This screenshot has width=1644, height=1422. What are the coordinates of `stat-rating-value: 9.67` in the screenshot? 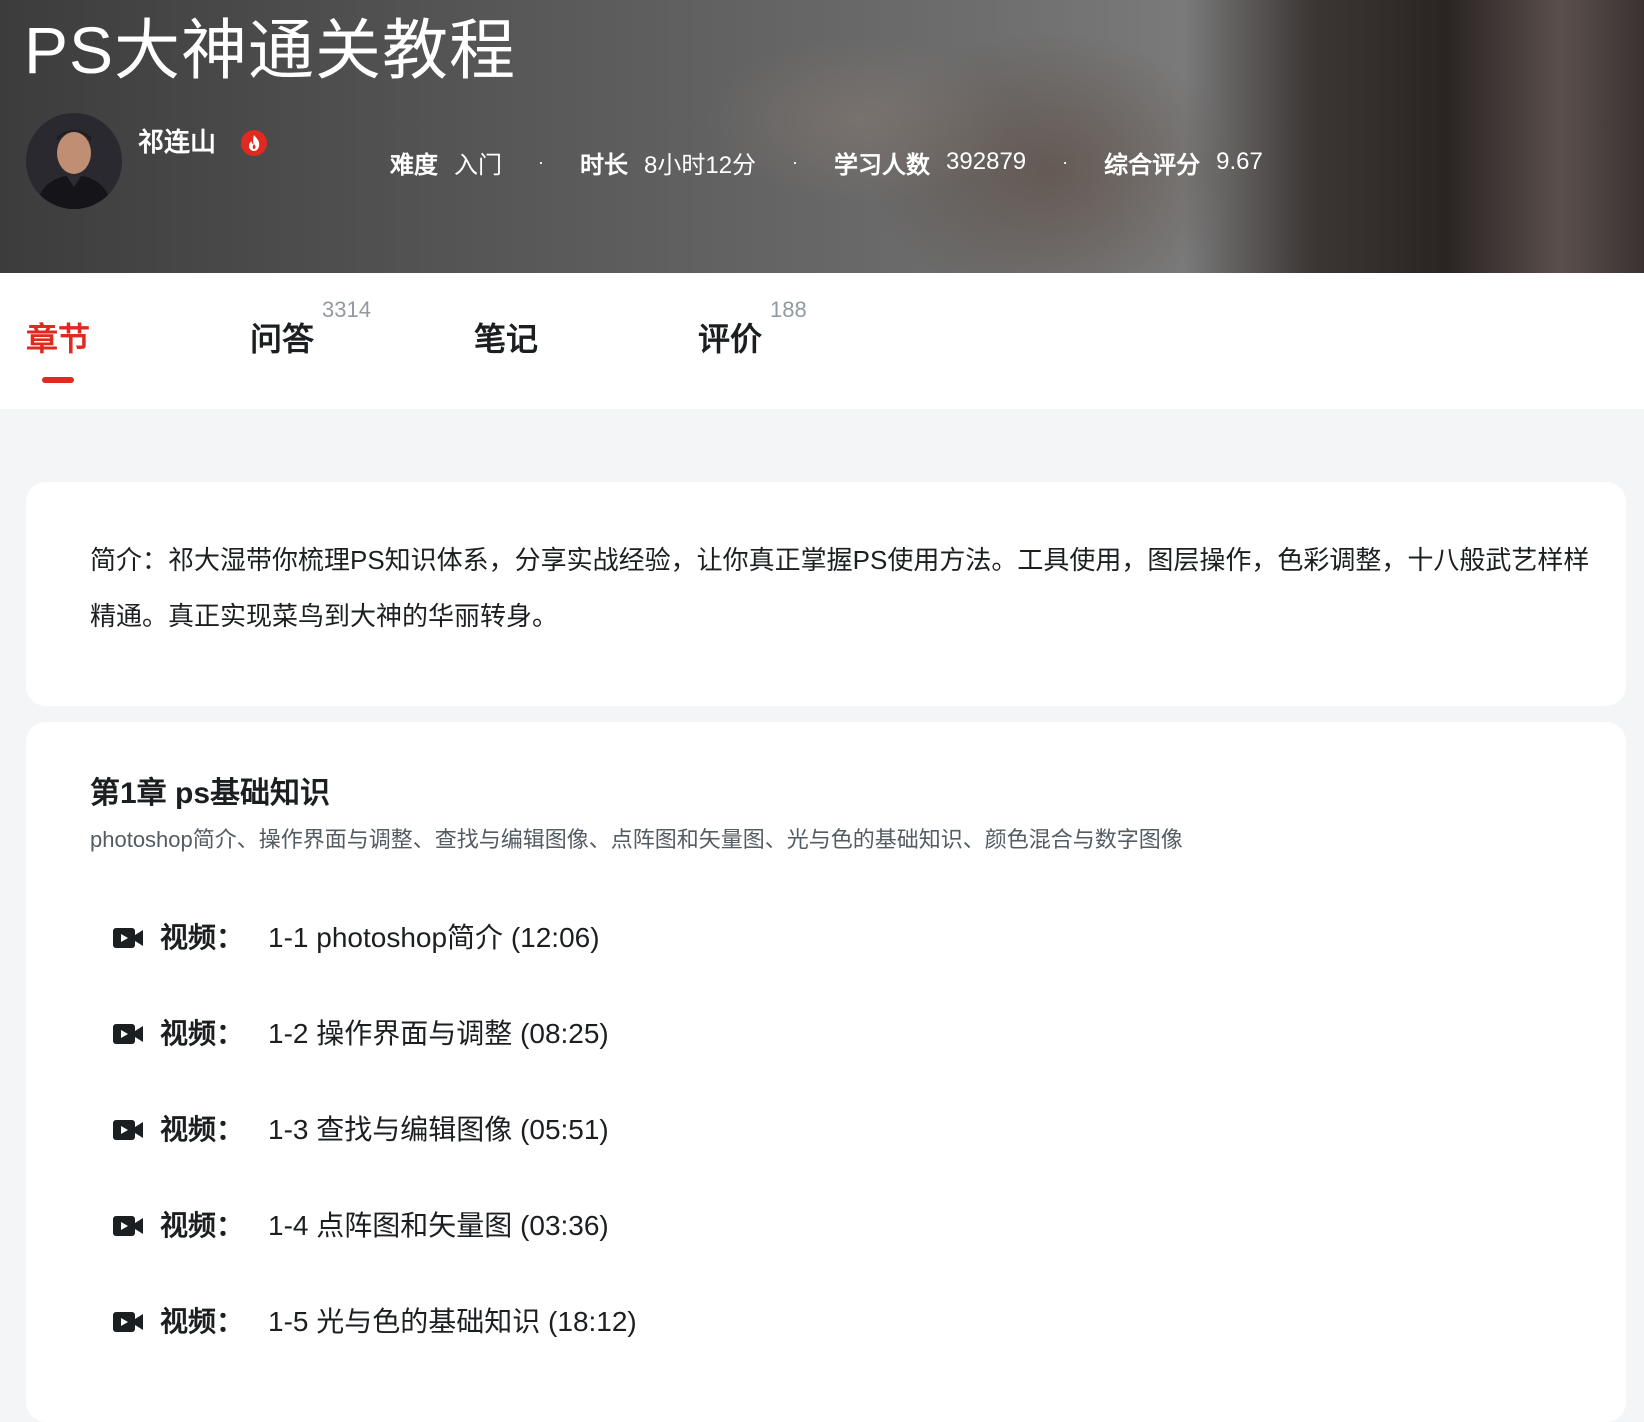 It's located at (1239, 161).